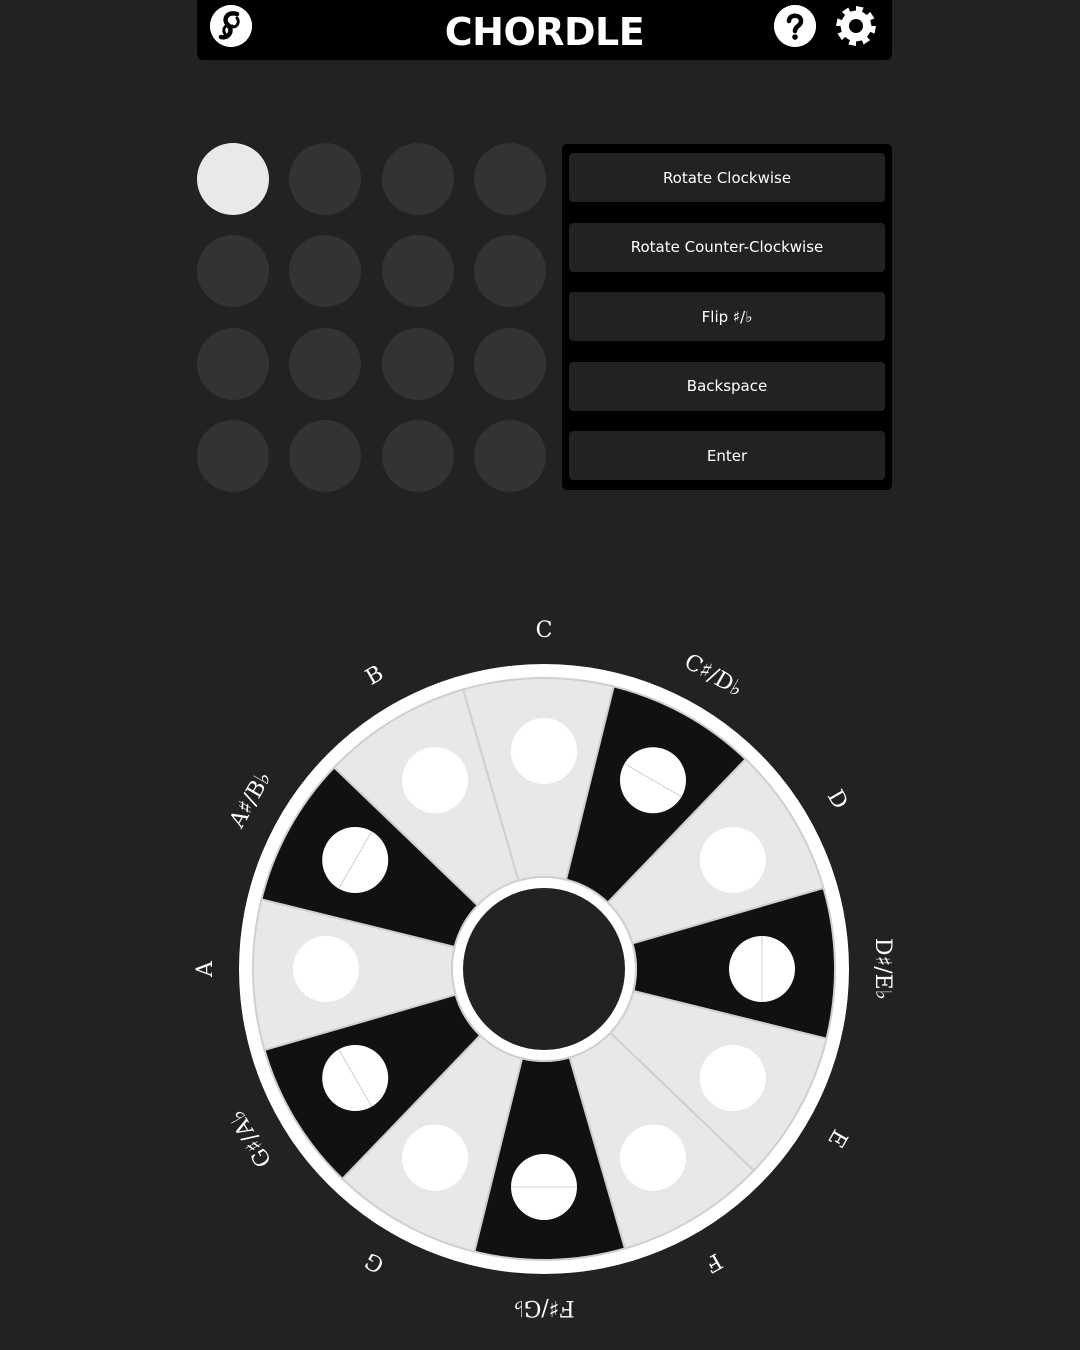 This screenshot has height=1350, width=1080. What do you see at coordinates (837, 1138) in the screenshot?
I see `note-label: E` at bounding box center [837, 1138].